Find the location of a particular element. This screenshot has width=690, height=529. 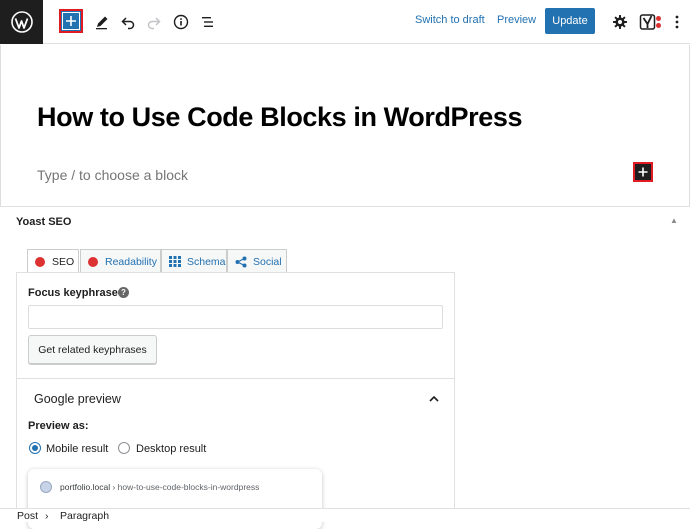

focus-keyphrase-label: Focus keyphrase is located at coordinates (73, 293).